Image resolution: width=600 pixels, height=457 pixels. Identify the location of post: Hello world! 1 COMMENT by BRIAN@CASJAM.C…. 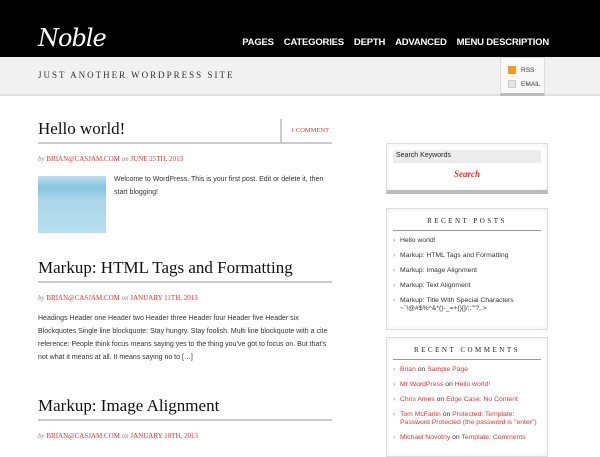
(185, 176).